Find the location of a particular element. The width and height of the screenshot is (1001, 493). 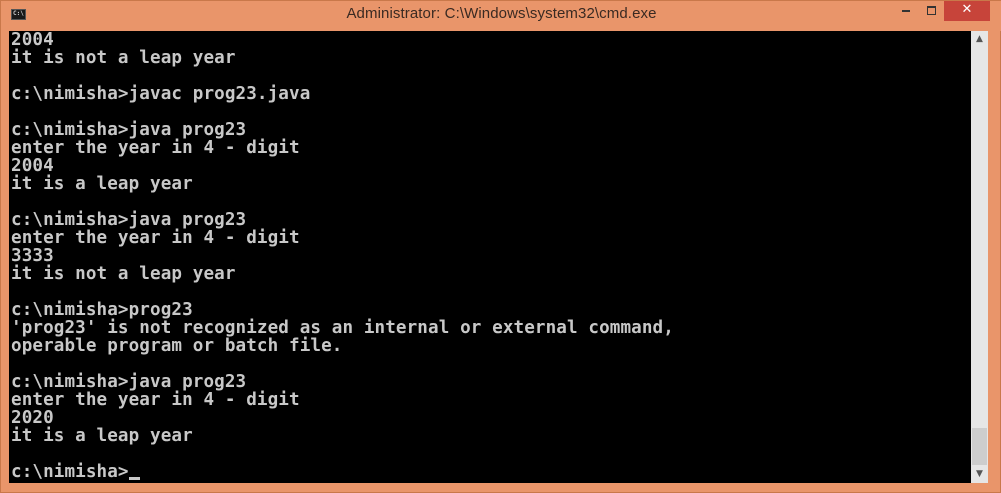

close-icon: ✕ is located at coordinates (967, 9).